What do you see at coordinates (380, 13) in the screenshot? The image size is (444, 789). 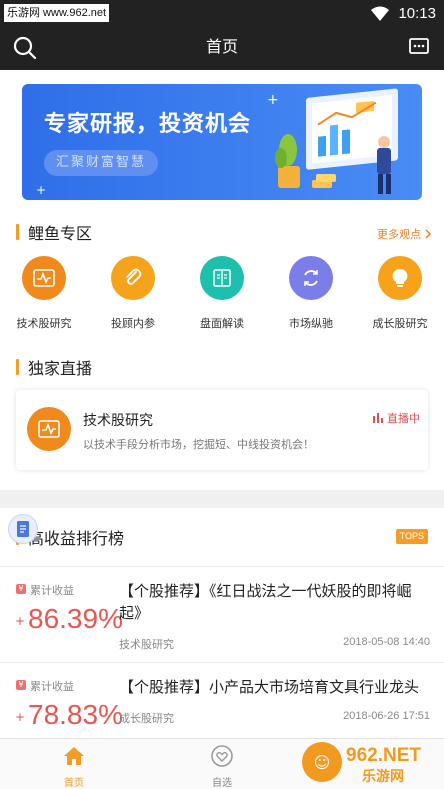 I see `wifi-icon` at bounding box center [380, 13].